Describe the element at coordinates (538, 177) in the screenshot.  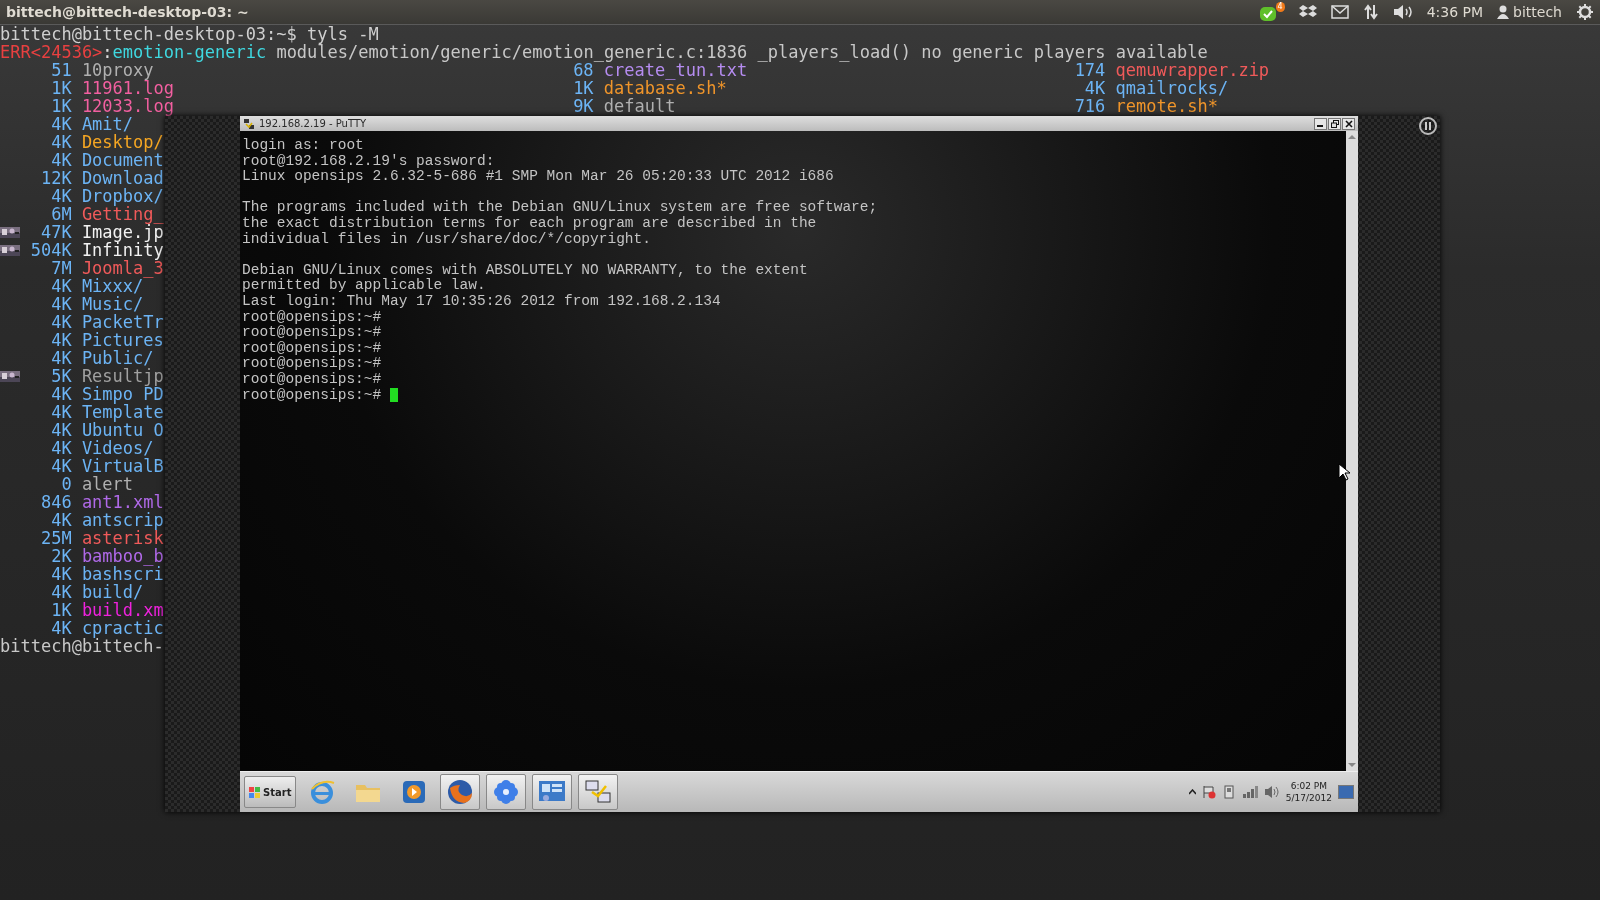
I see `terminal-line: Linux opensips 2.6.32-5-686 #1 SMP Mon Mar 26 05:20:33 UTC 2012 i686` at that location.